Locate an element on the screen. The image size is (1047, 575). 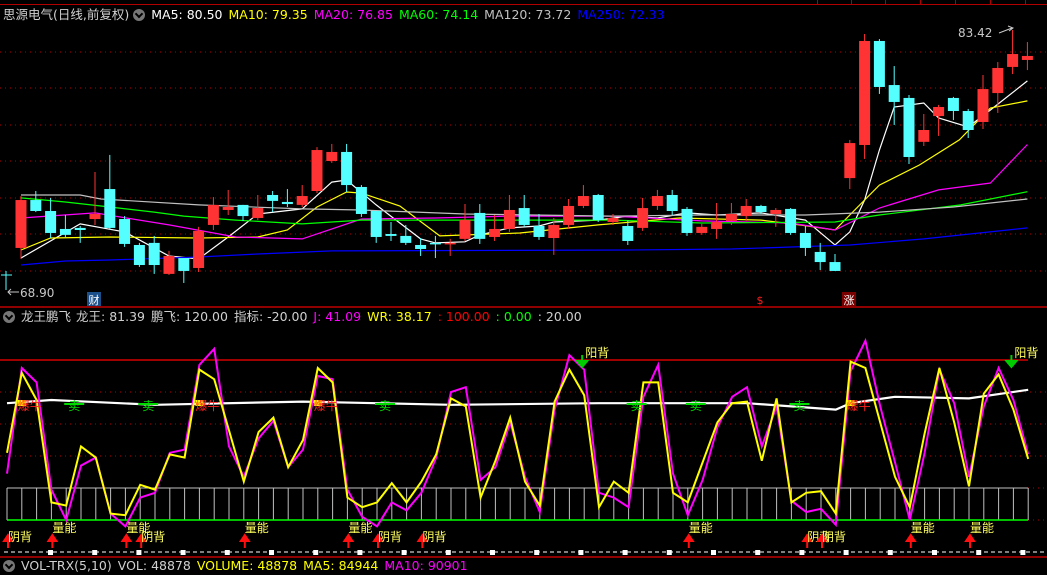
marker-finance: 财 is located at coordinates (94, 300).